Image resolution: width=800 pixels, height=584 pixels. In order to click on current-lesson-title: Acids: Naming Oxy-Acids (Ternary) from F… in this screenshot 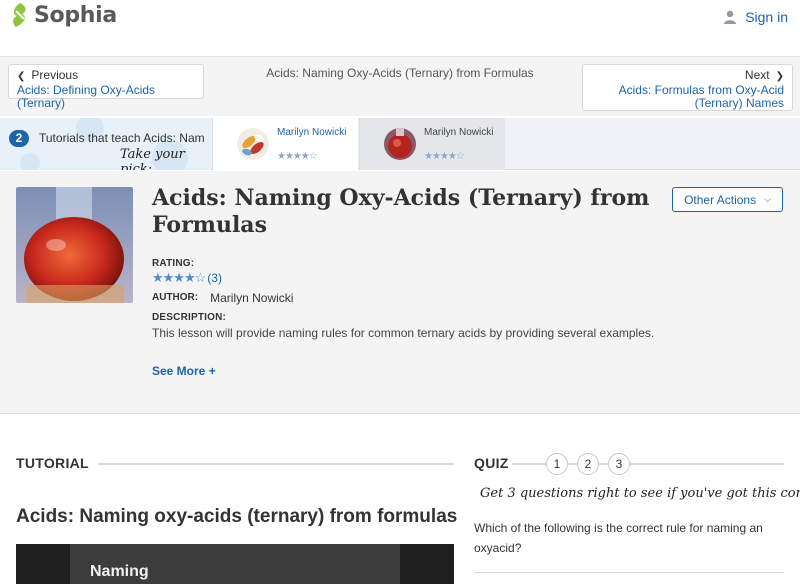, I will do `click(400, 73)`.